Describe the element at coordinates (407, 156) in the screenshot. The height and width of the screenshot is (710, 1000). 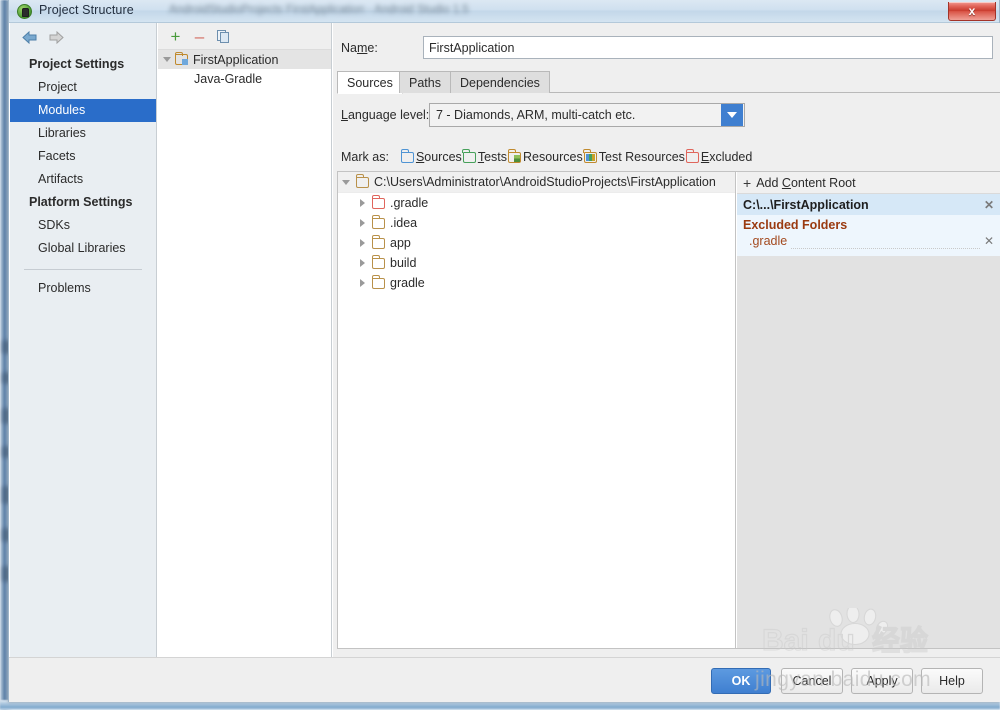
I see `folder-sources-icon` at that location.